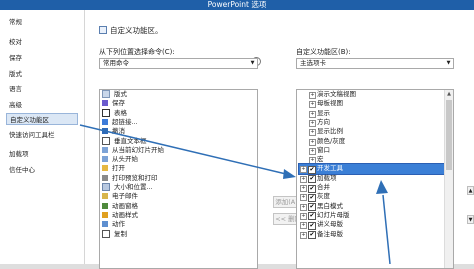  I want to click on list-item: 表格, so click(114, 113).